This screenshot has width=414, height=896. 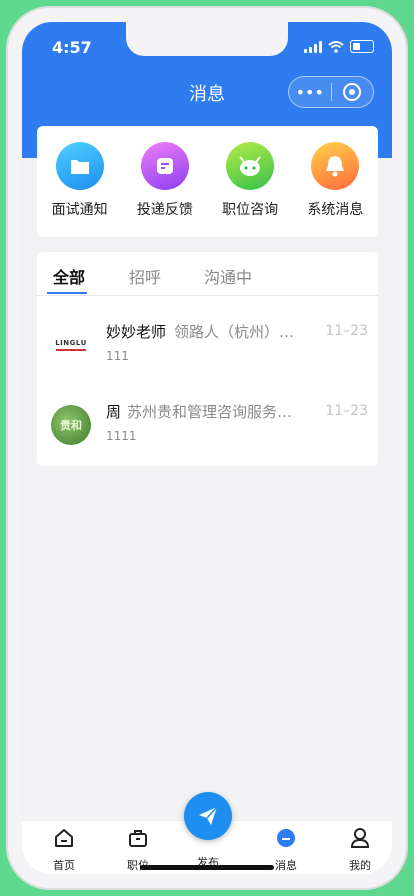 What do you see at coordinates (228, 276) in the screenshot?
I see `tab-in-conversation: 沟通中` at bounding box center [228, 276].